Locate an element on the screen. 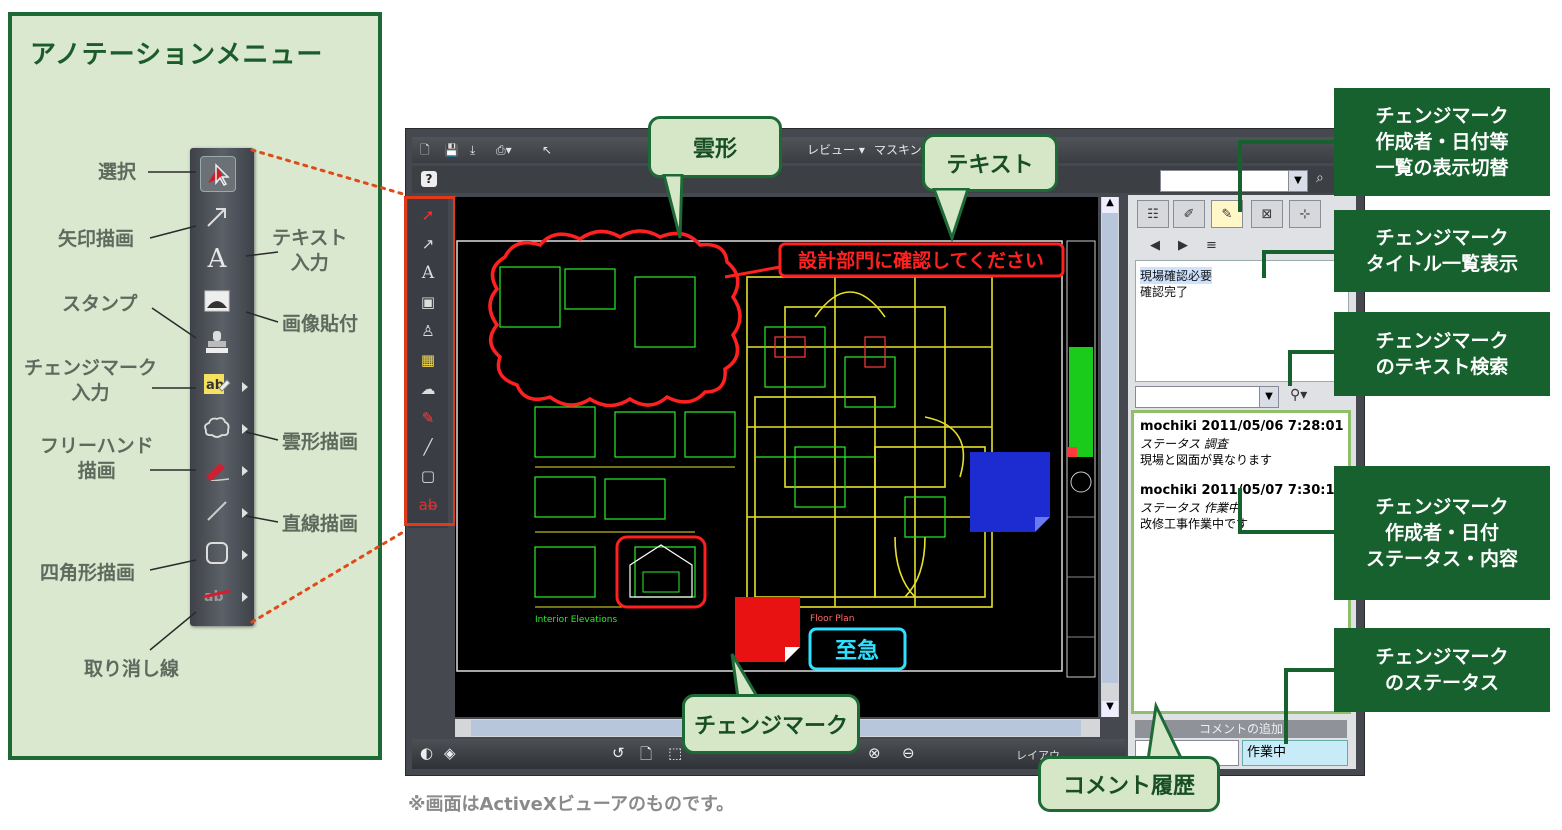 The width and height of the screenshot is (1562, 830). callout-change-mark: チェンジマーク is located at coordinates (771, 724).